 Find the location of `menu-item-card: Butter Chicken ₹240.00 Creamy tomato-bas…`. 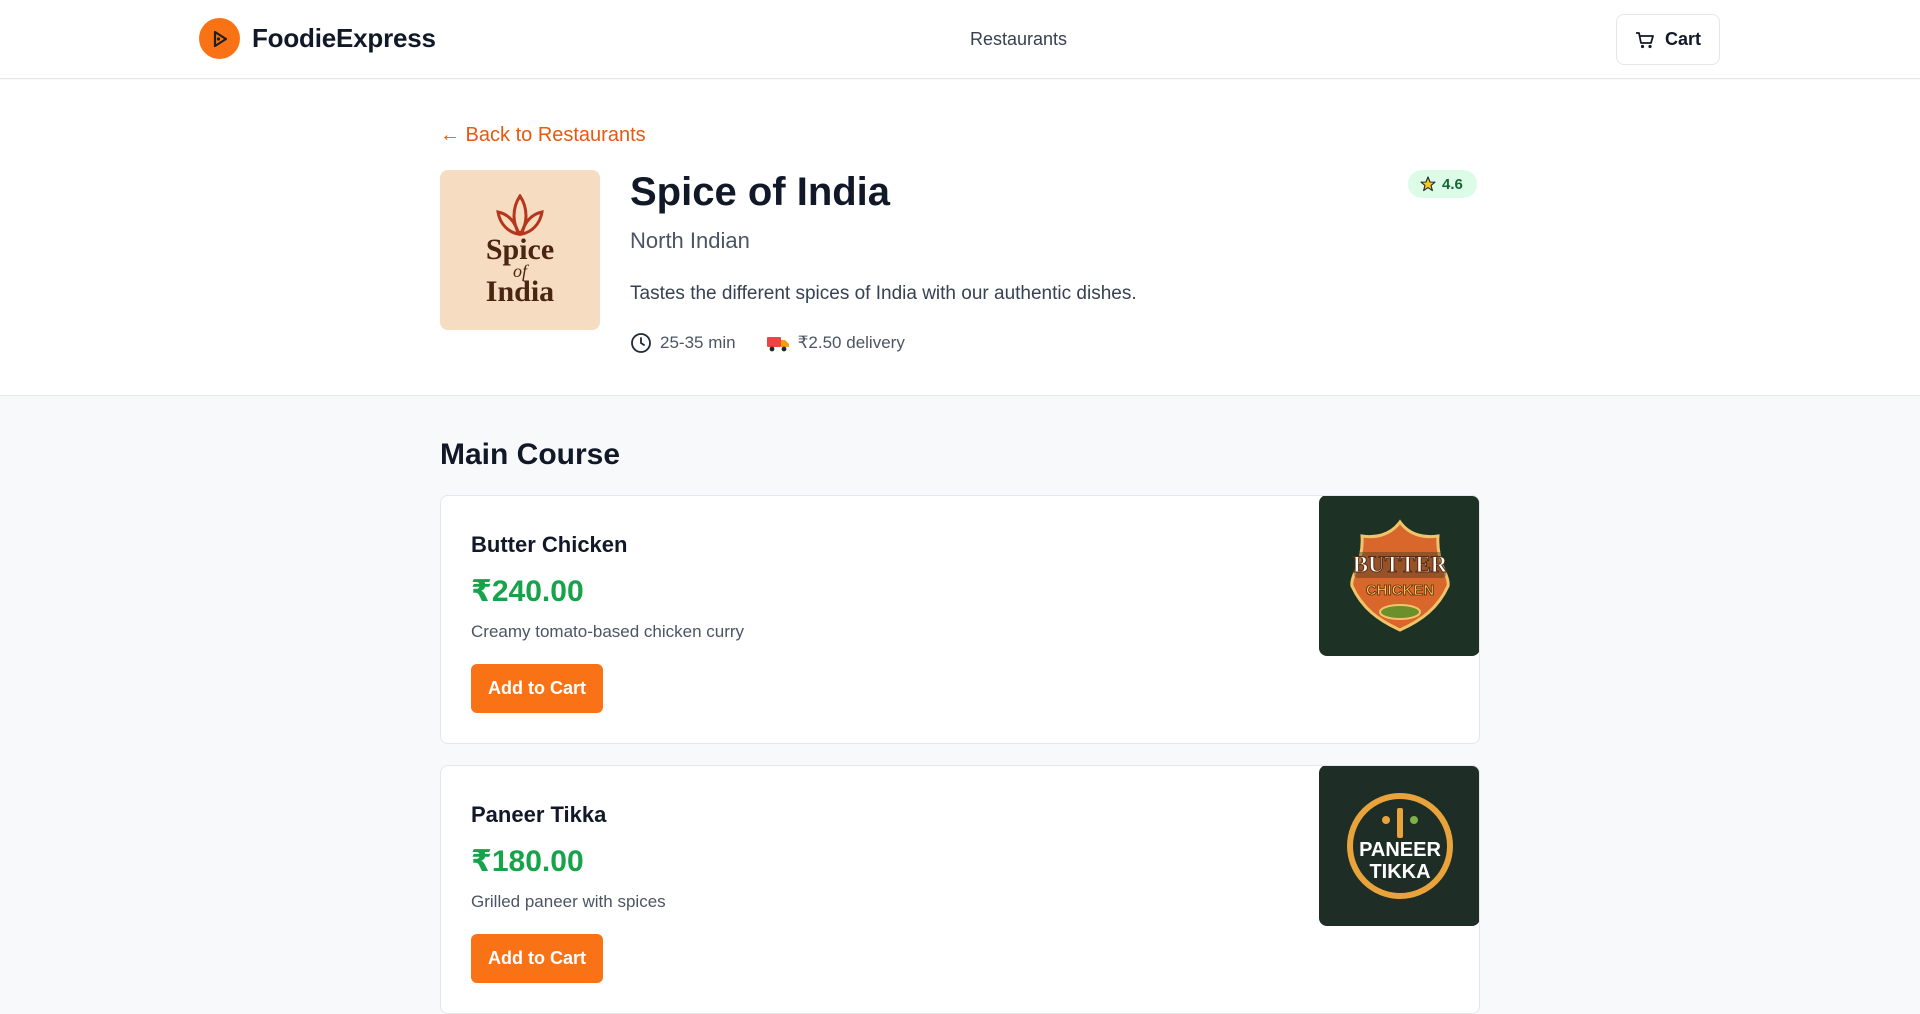

menu-item-card: Butter Chicken ₹240.00 Creamy tomato-bas… is located at coordinates (960, 619).